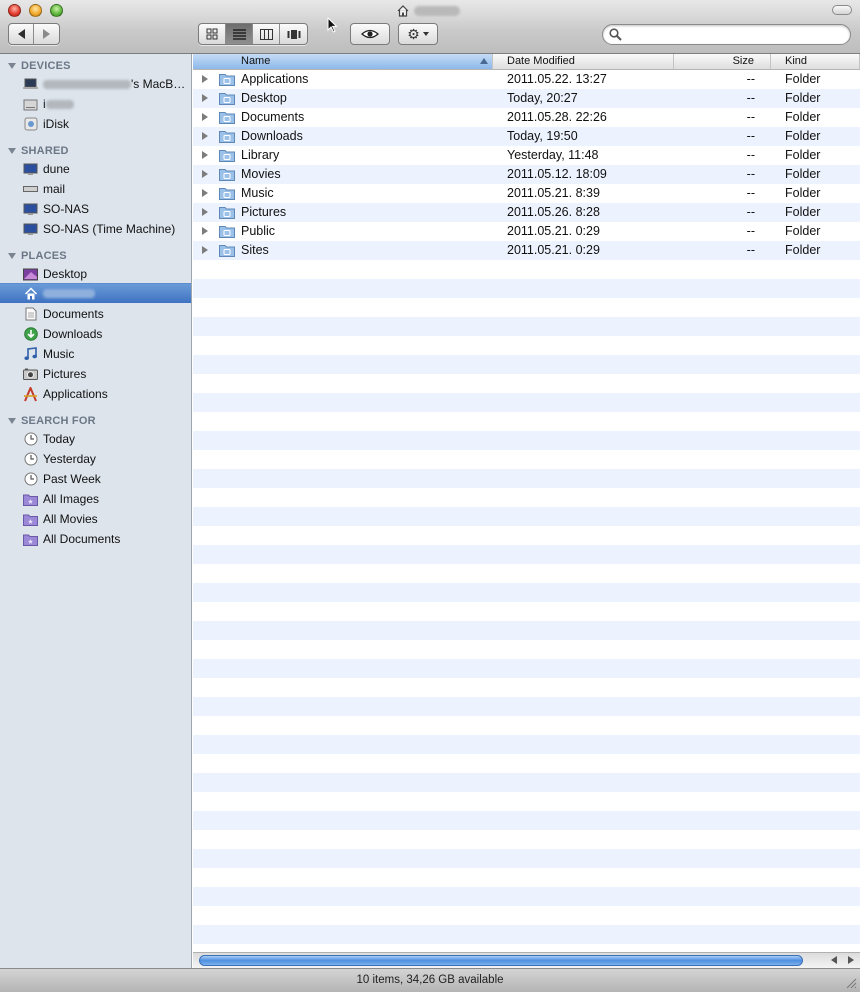 This screenshot has height=992, width=860. I want to click on column-view-icon, so click(266, 34).